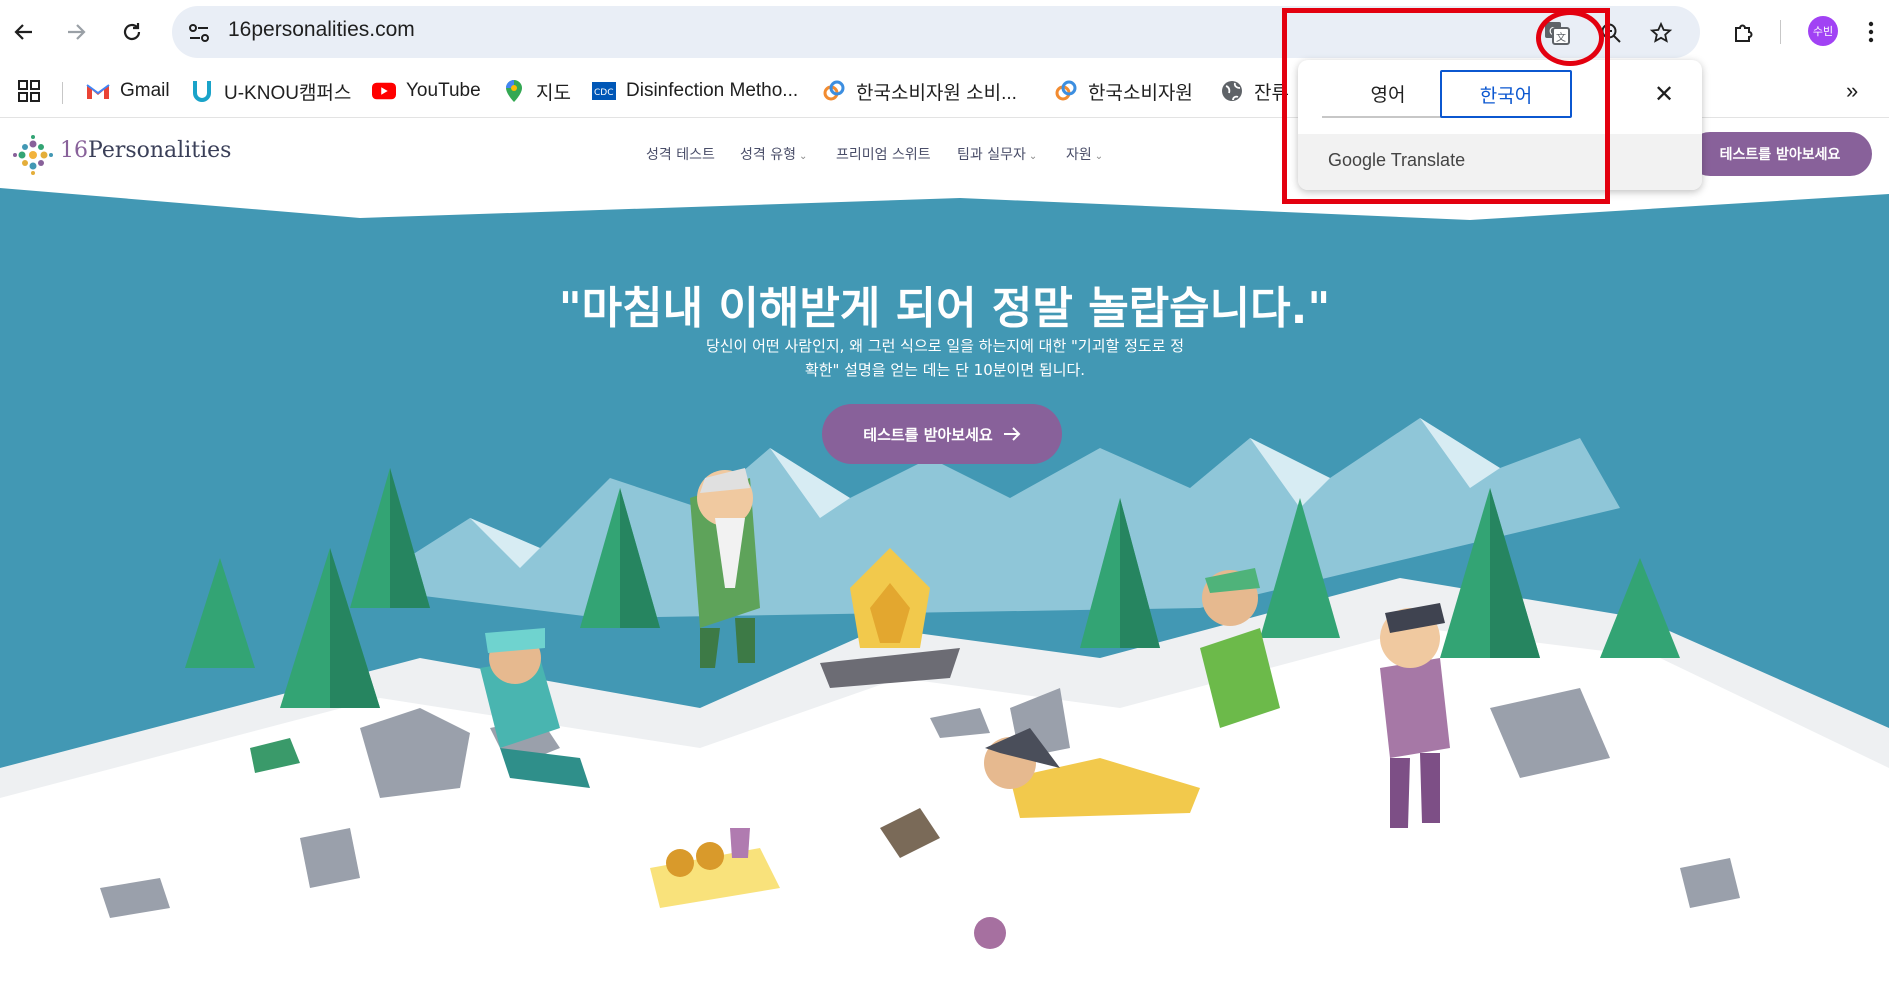  What do you see at coordinates (514, 91) in the screenshot?
I see `maps-icon` at bounding box center [514, 91].